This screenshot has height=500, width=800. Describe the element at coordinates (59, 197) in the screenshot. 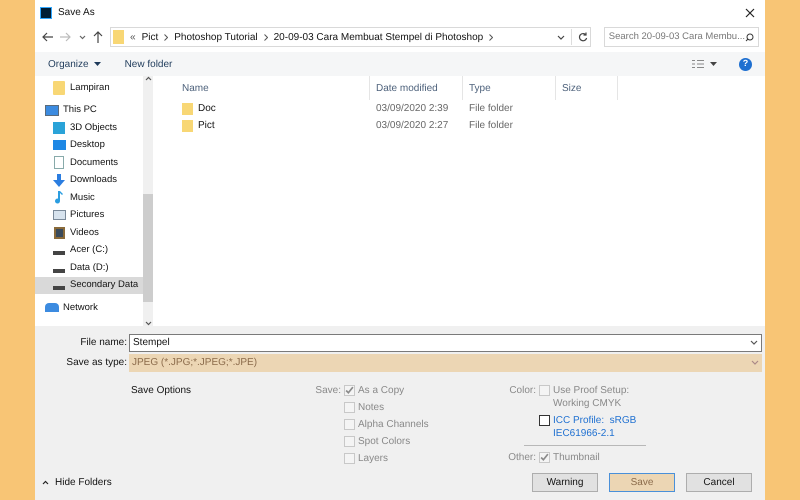

I see `music-note-icon` at that location.